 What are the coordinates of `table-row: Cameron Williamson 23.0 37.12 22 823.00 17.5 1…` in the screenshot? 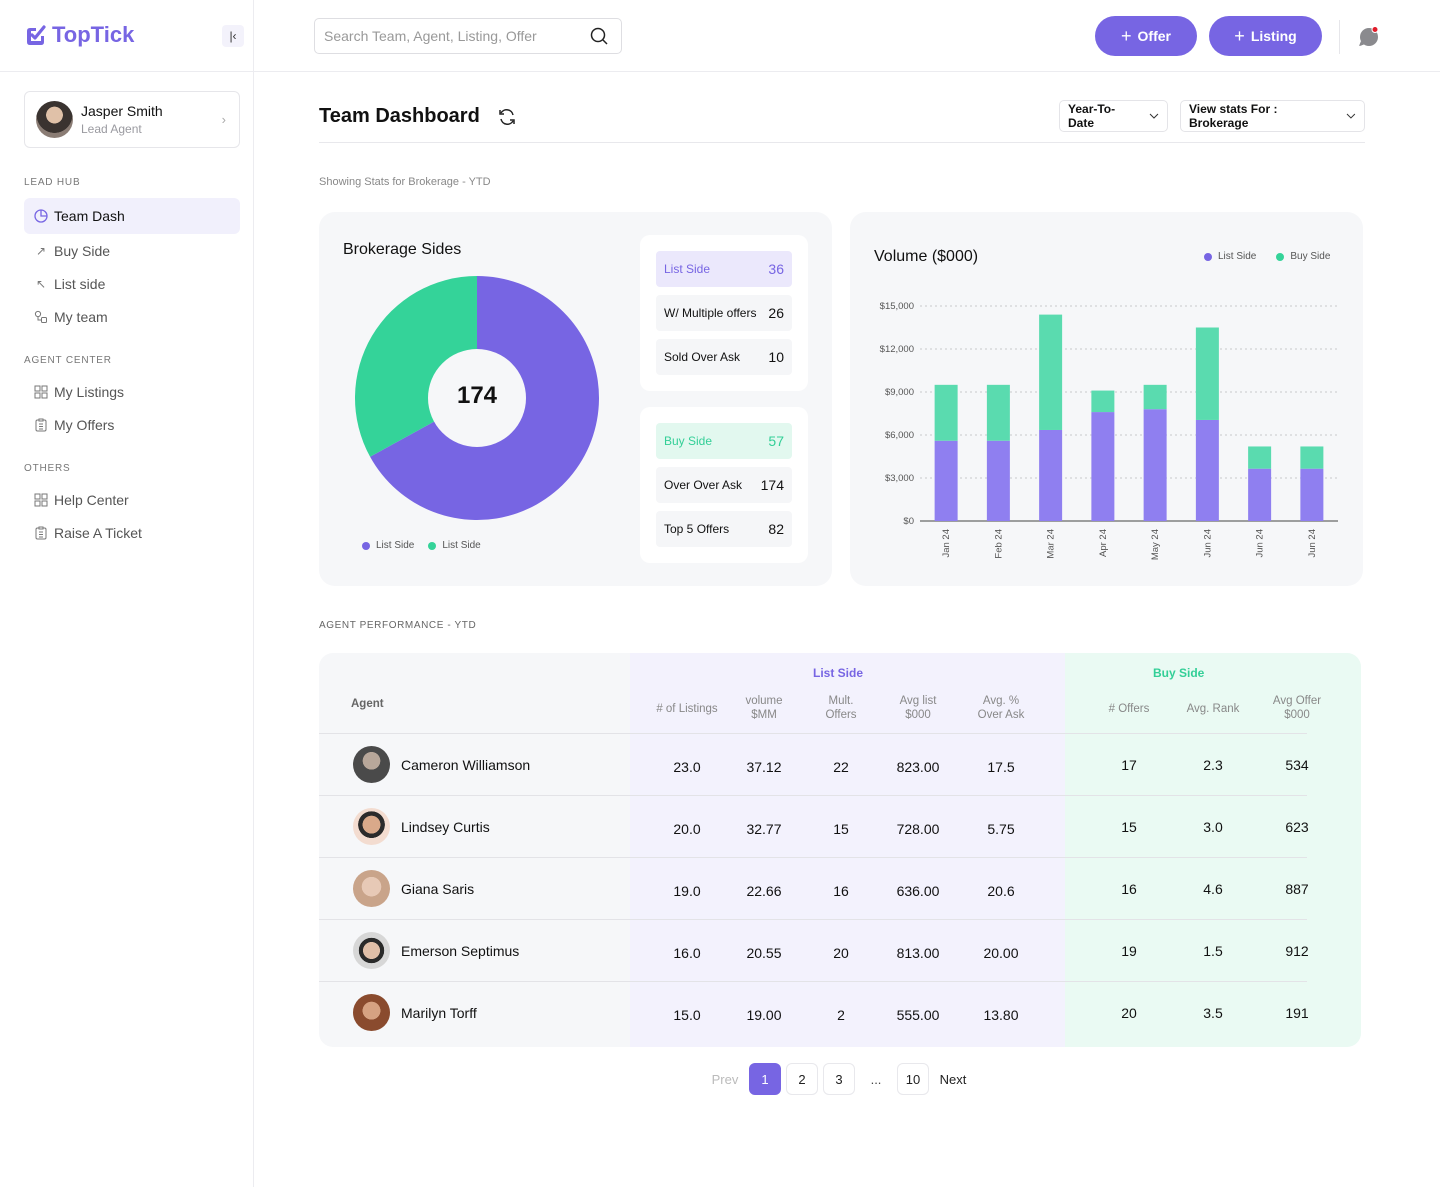 It's located at (840, 764).